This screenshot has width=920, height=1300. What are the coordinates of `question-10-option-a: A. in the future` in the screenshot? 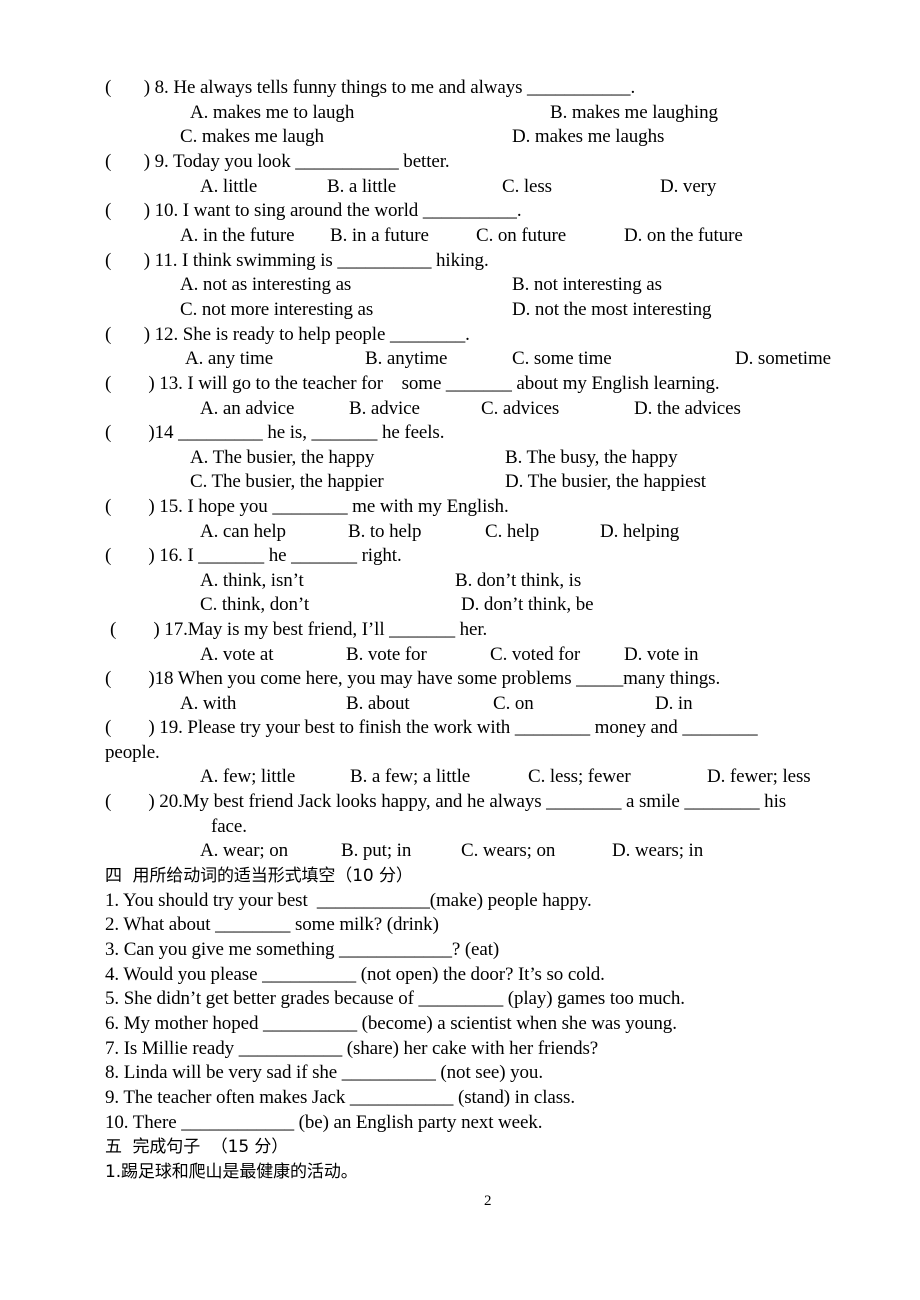 It's located at (237, 235).